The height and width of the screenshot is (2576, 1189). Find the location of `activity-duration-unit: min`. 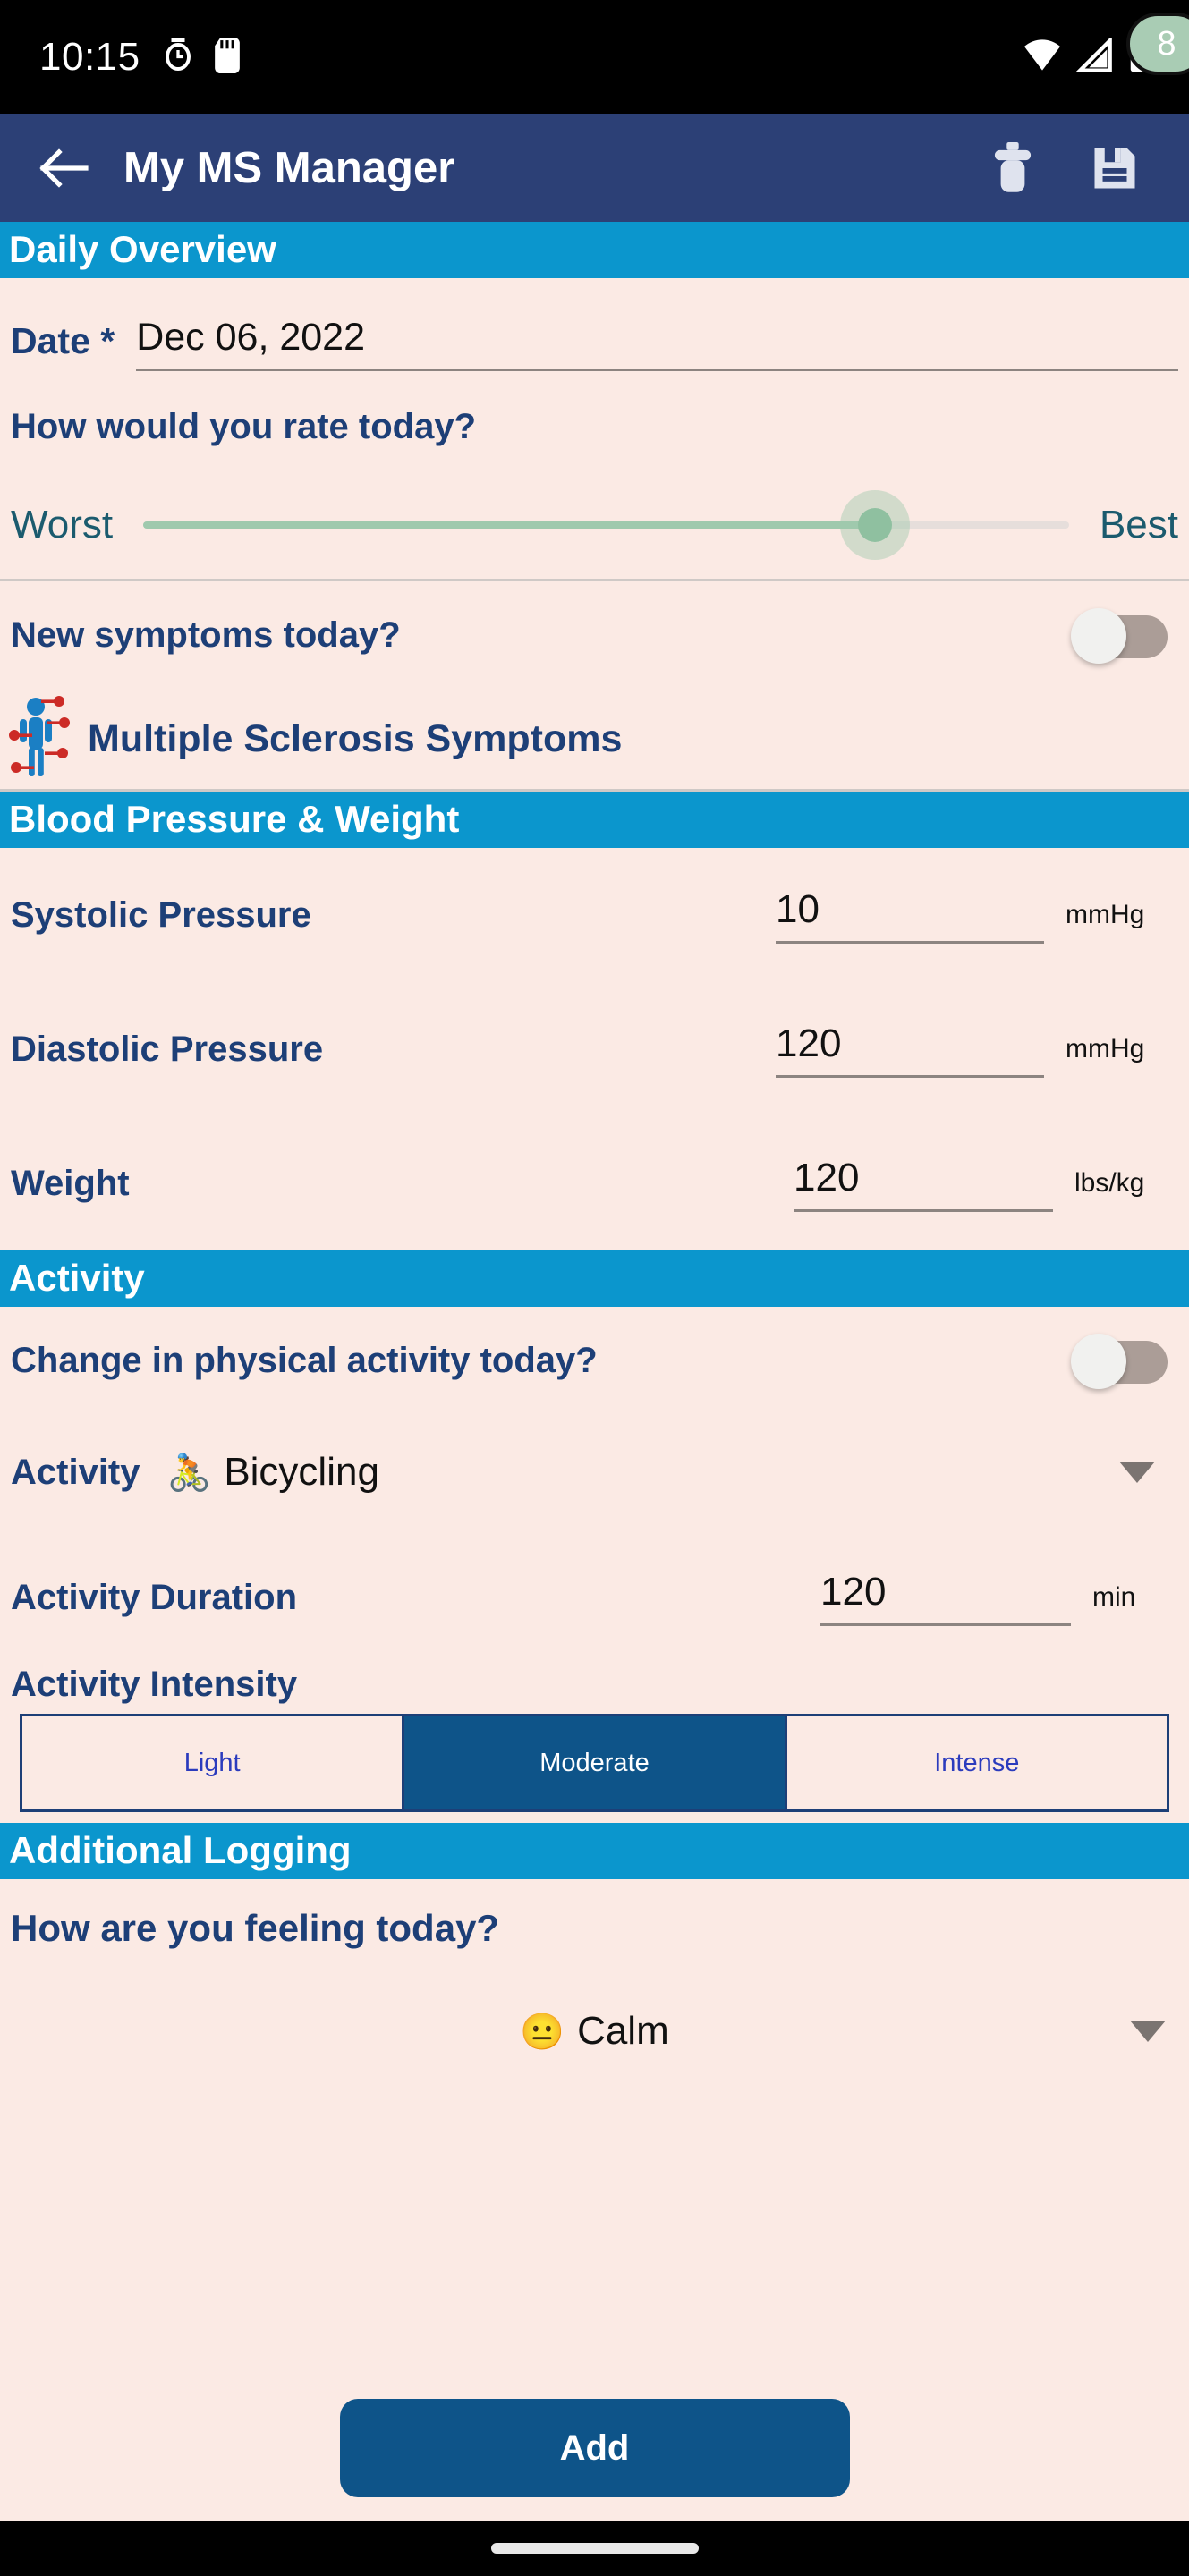

activity-duration-unit: min is located at coordinates (1114, 1597).